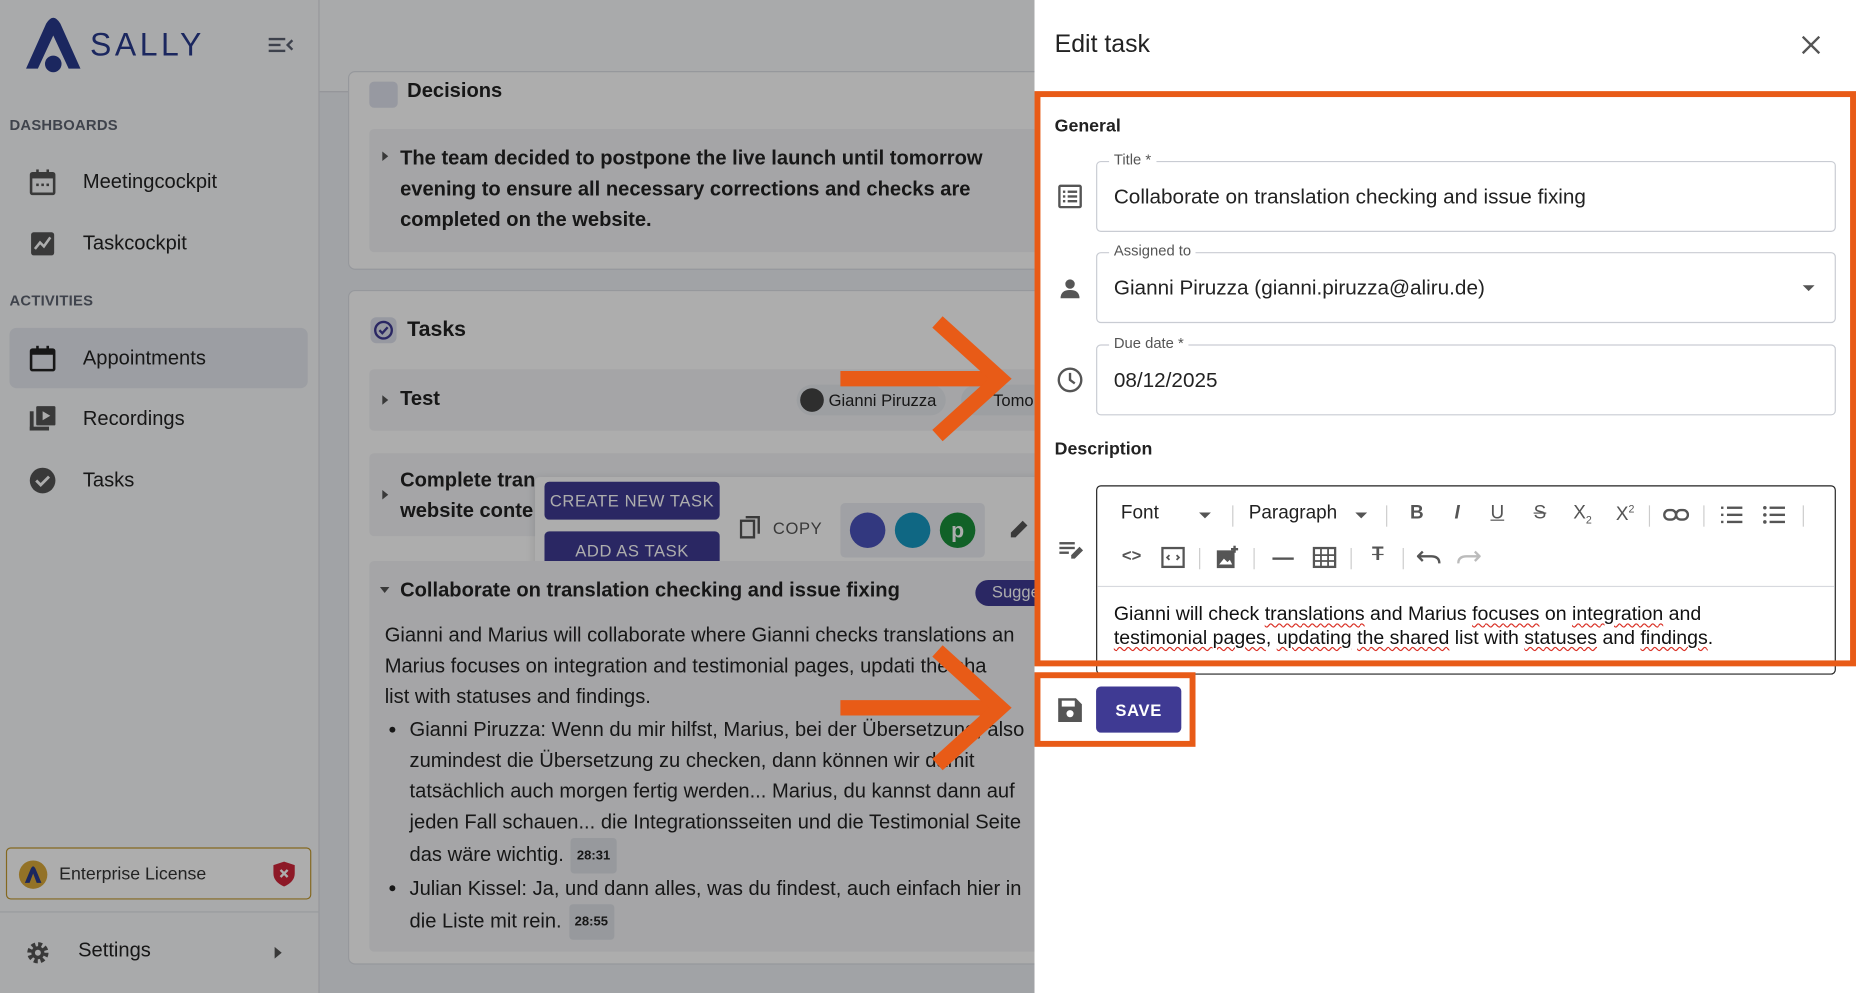  What do you see at coordinates (1115, 709) in the screenshot?
I see `highlight-save-region` at bounding box center [1115, 709].